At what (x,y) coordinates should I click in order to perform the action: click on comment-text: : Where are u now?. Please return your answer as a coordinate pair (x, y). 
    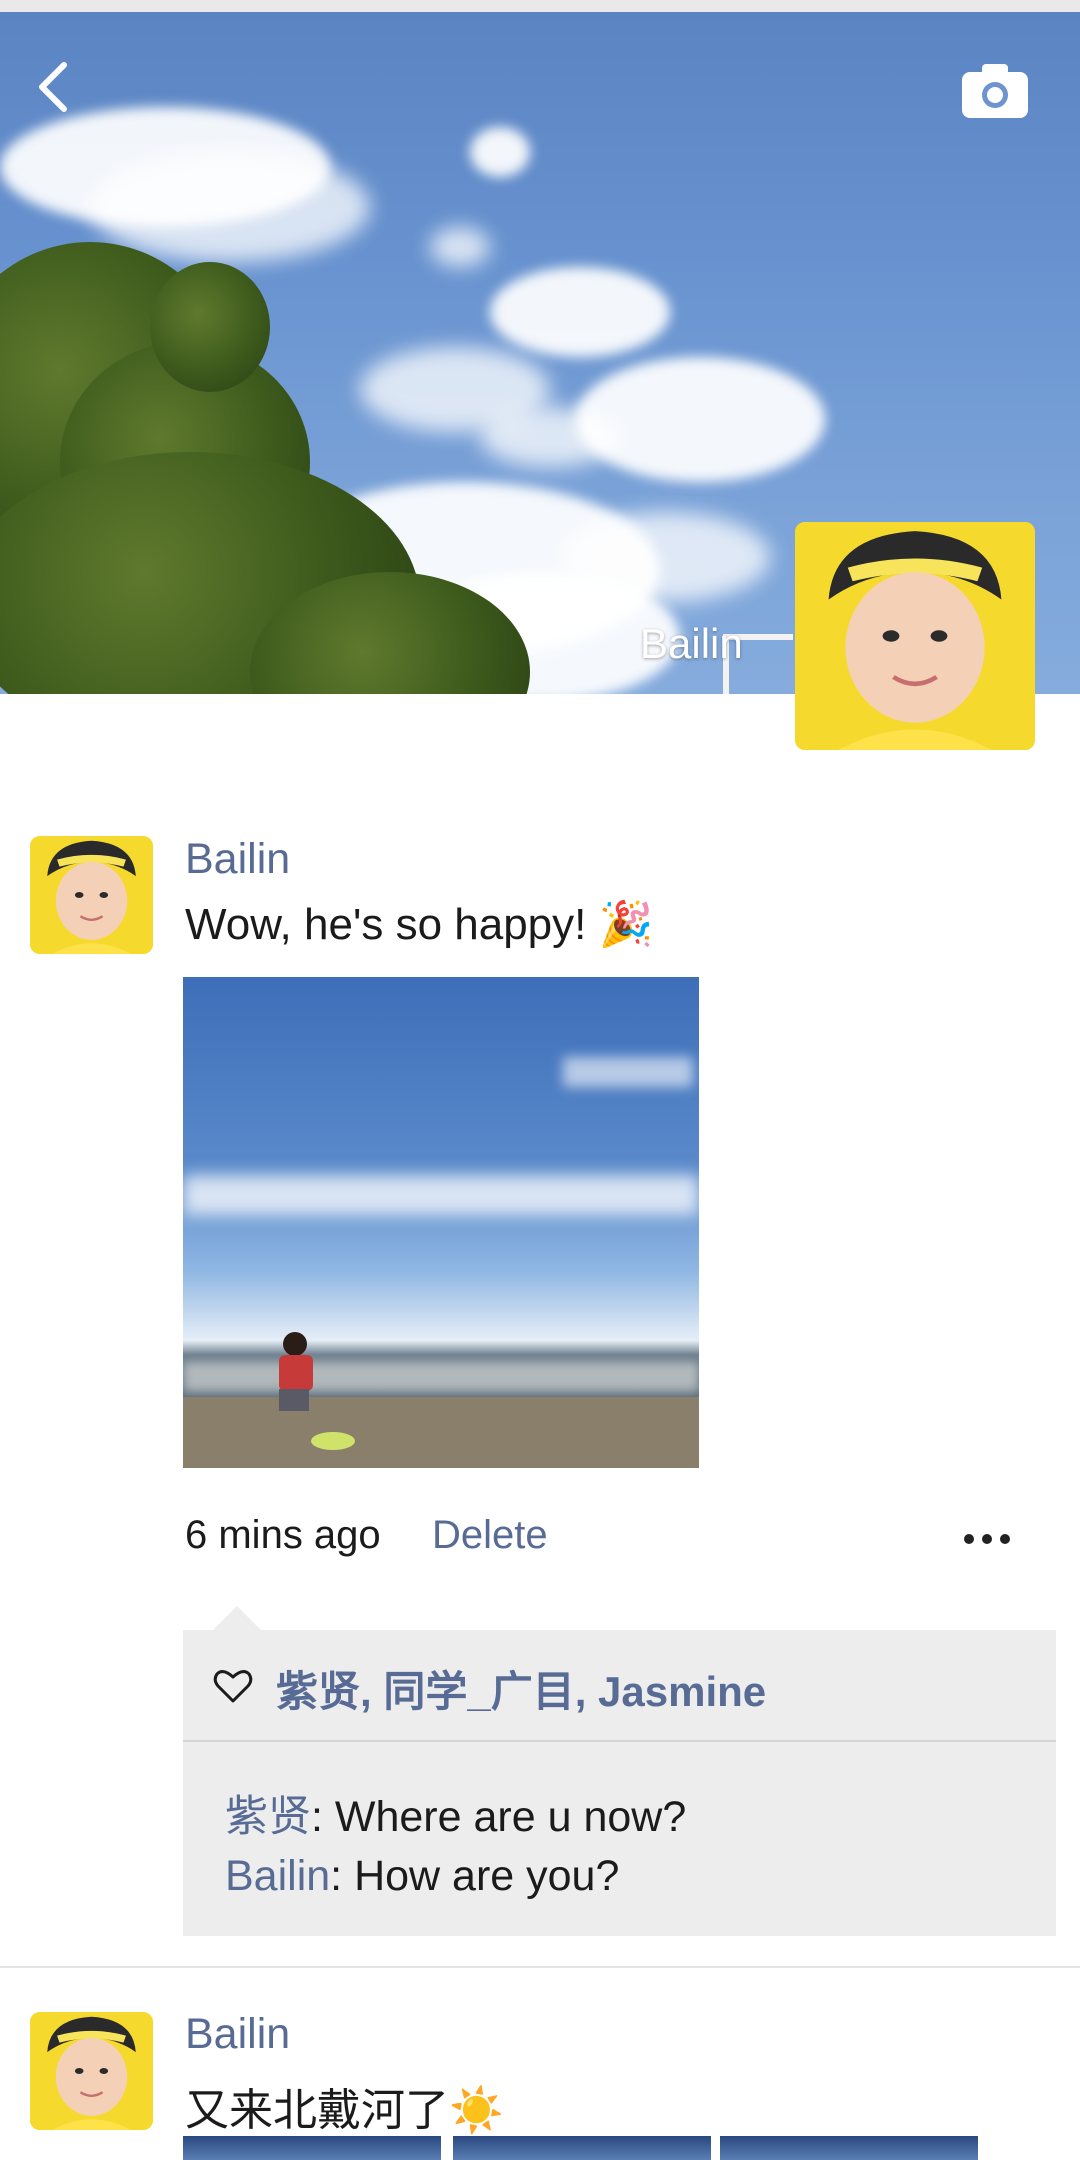
    Looking at the image, I should click on (499, 1817).